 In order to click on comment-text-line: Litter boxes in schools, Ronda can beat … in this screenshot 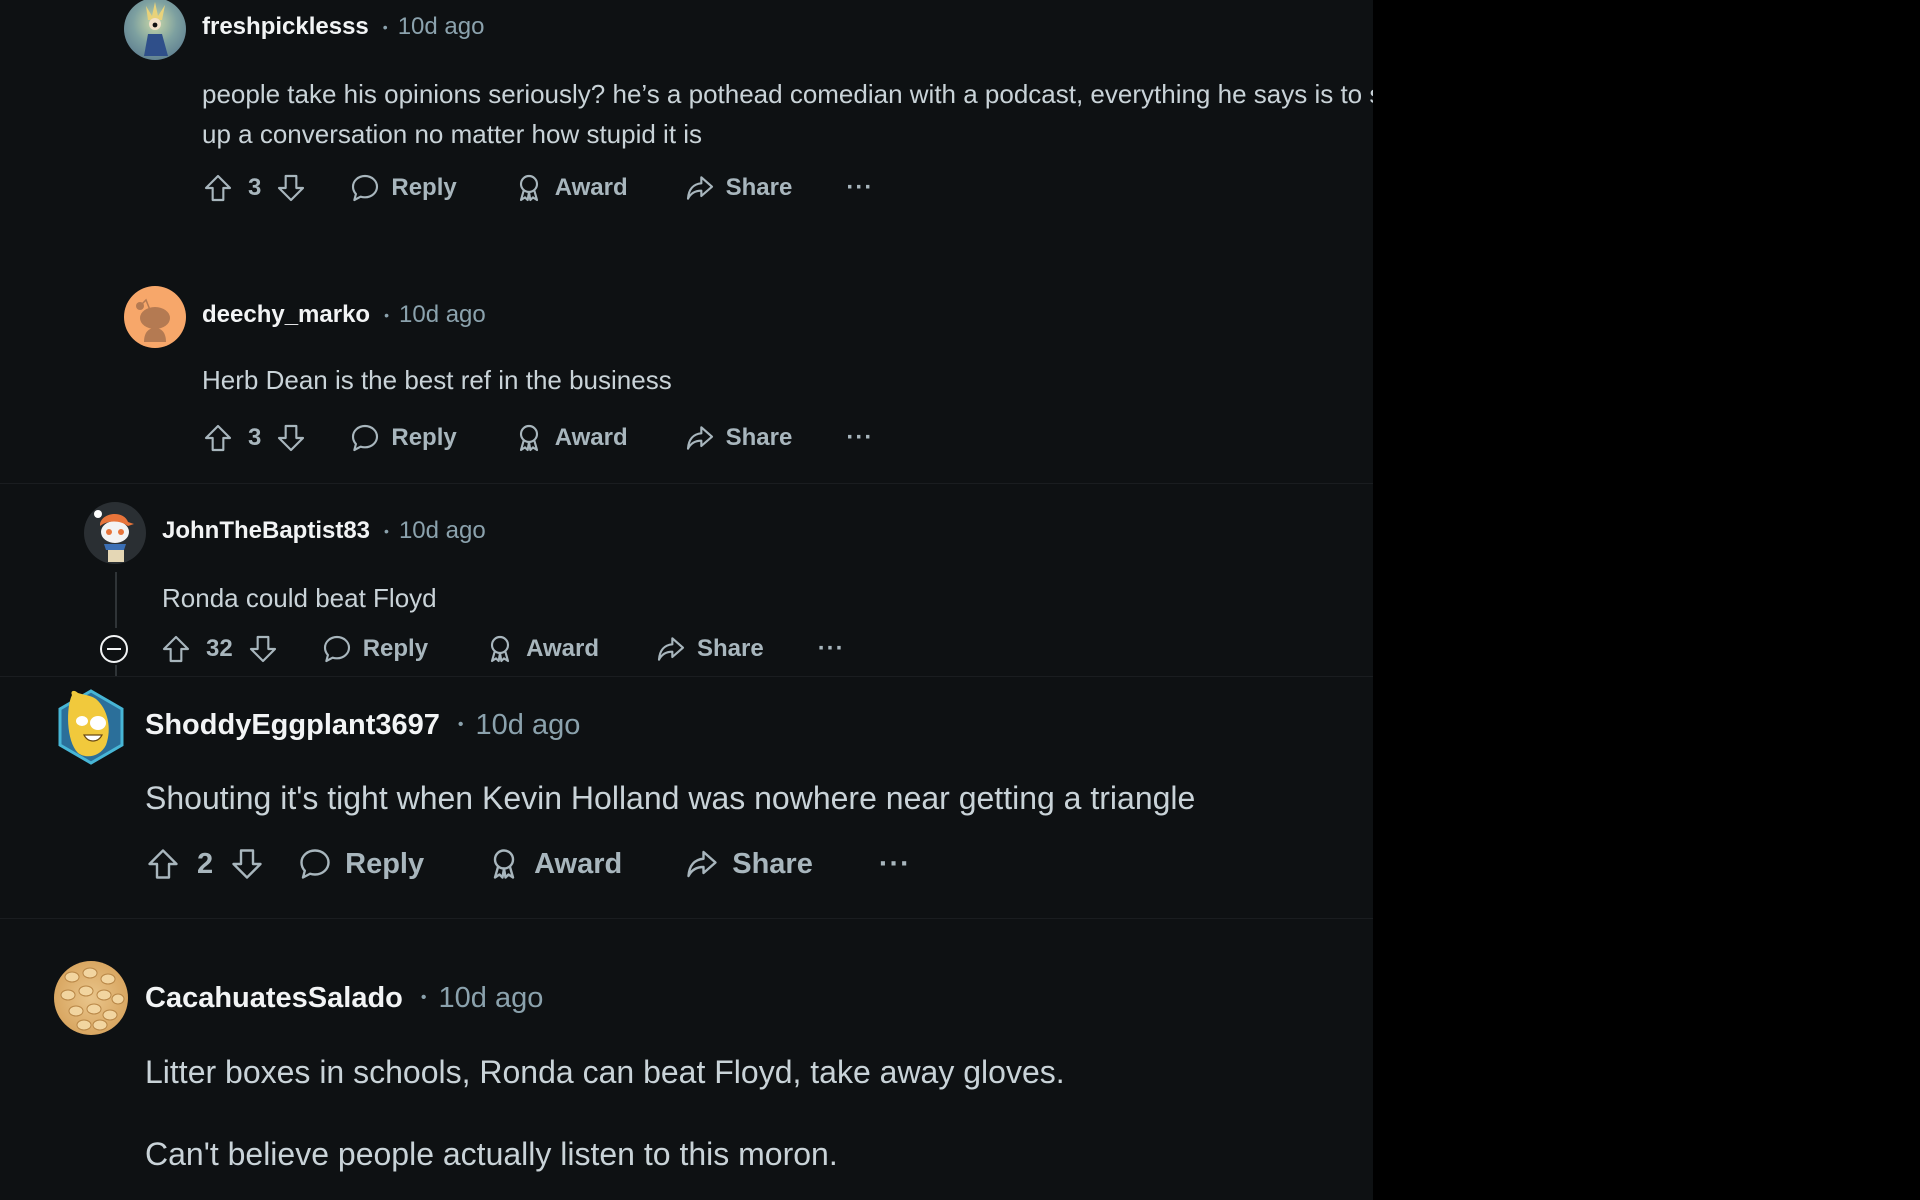, I will do `click(605, 1072)`.